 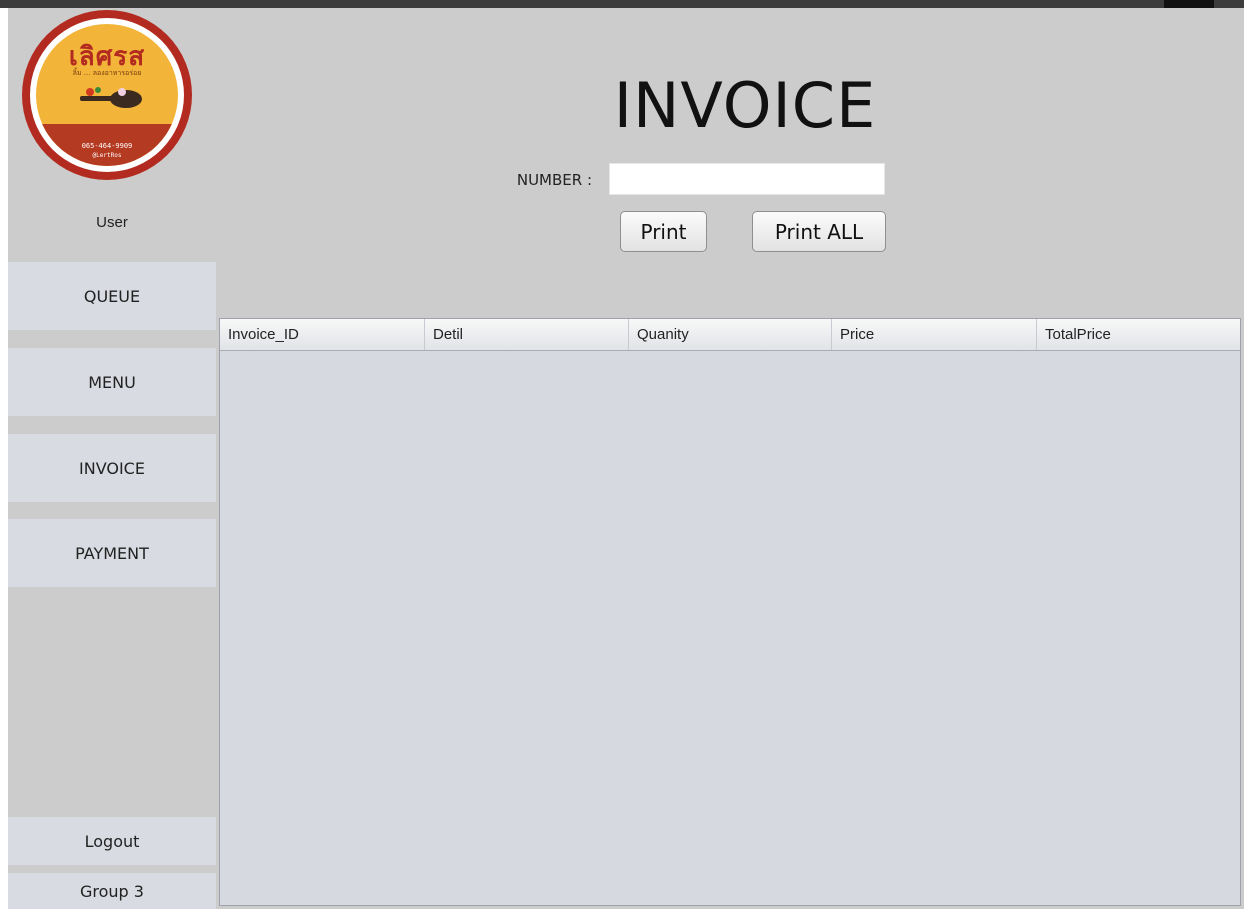 What do you see at coordinates (745, 105) in the screenshot?
I see `page-title: INVOICE` at bounding box center [745, 105].